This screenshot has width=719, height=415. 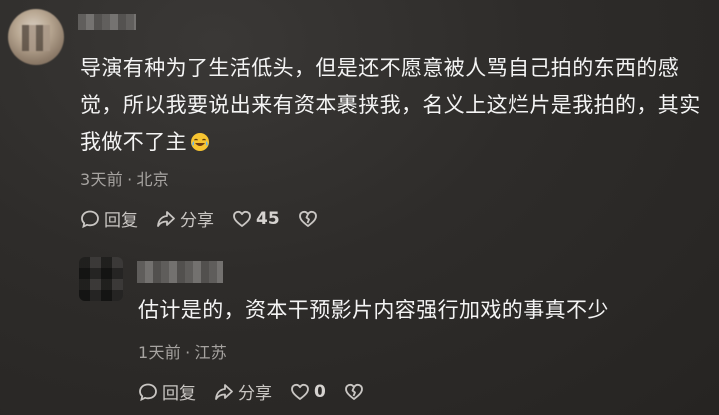 I want to click on reply-actions: 回复 分享 0, so click(x=260, y=391).